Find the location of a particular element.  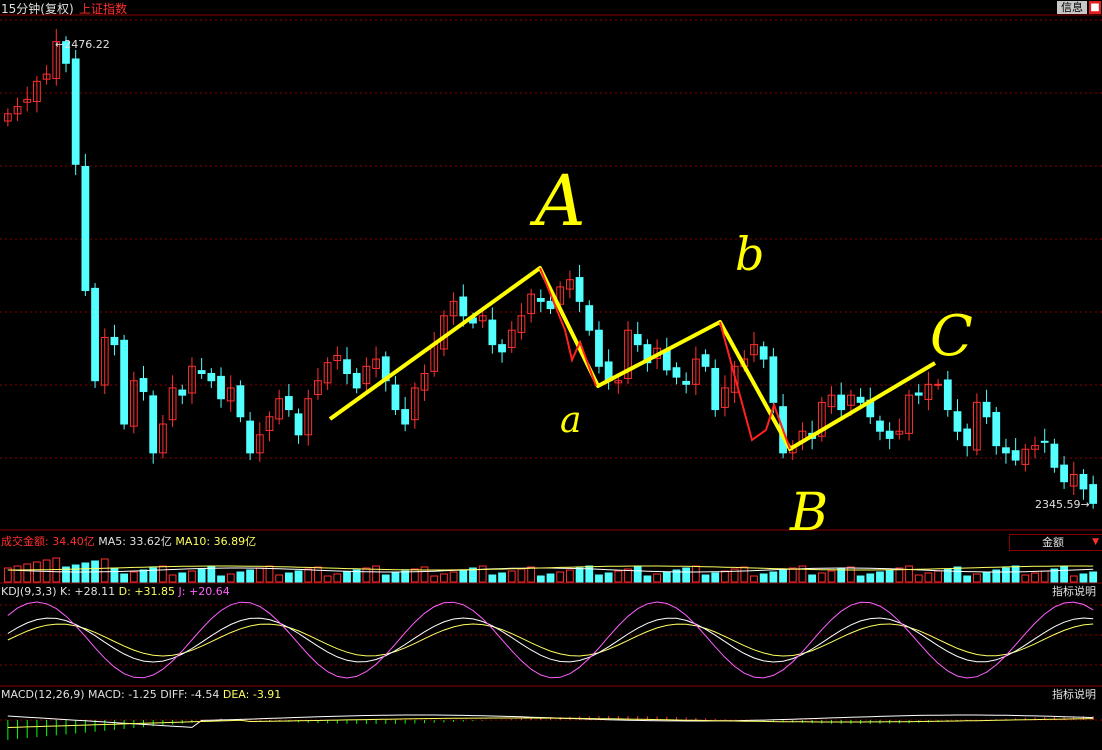

volume-legend: 成交金额: 34.40亿 MA5: 33.62亿 MA10: 36.89亿 is located at coordinates (129, 541).